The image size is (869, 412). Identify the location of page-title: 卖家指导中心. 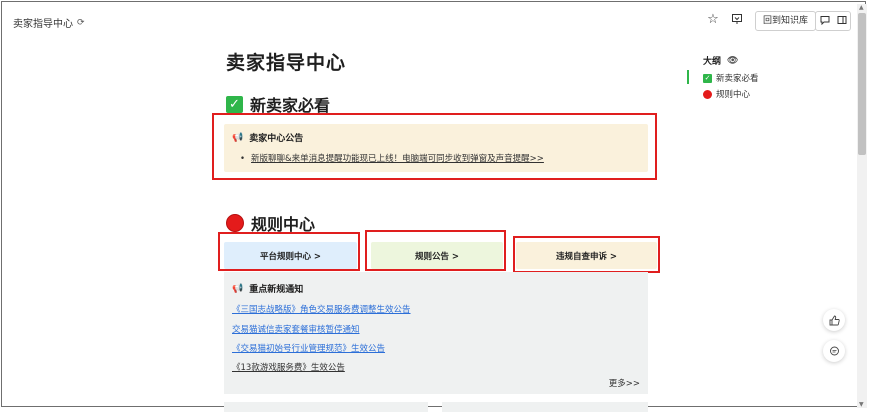
(286, 63).